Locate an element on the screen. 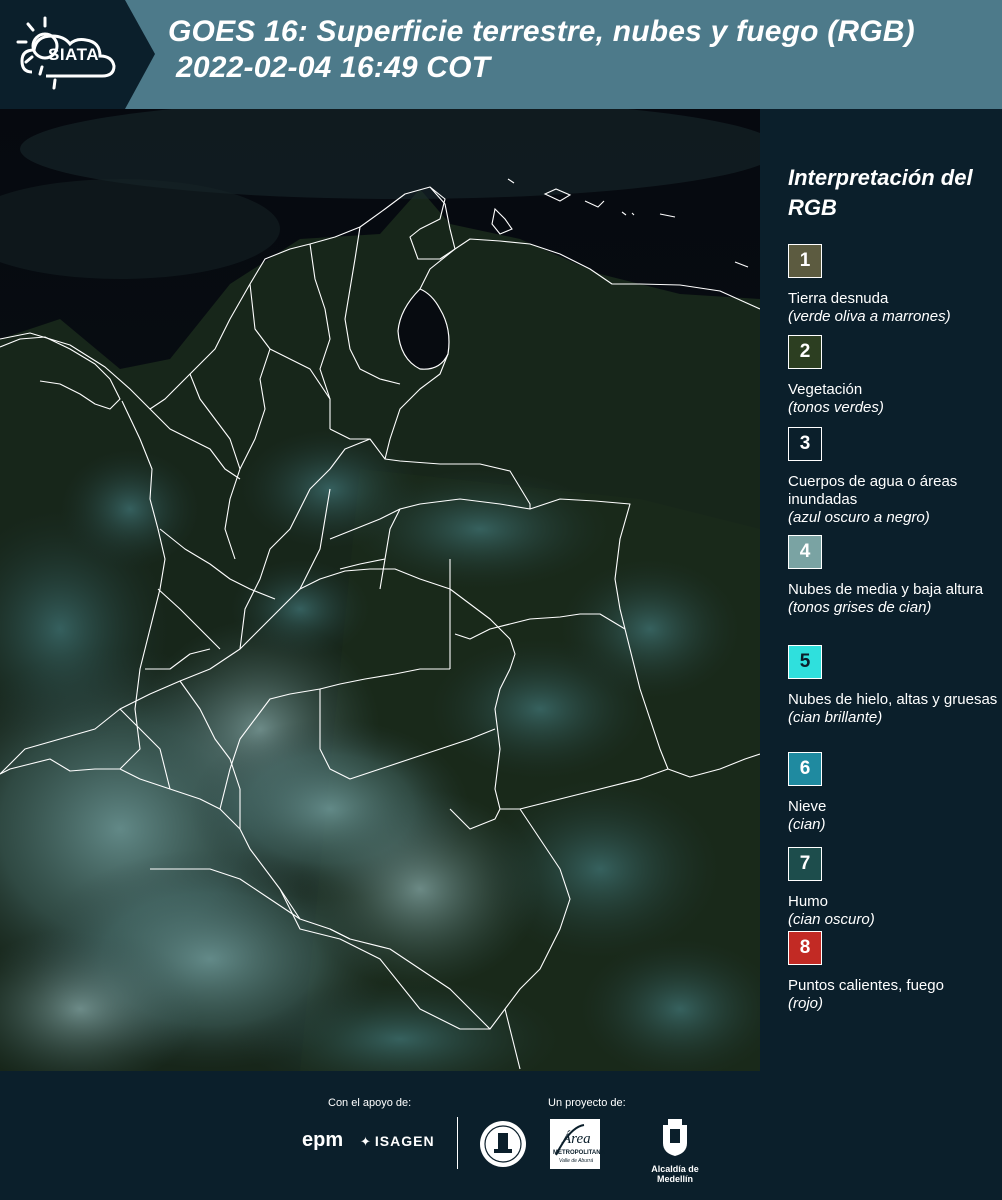  legend-description-1: (verde oliva a marrones) is located at coordinates (869, 316).